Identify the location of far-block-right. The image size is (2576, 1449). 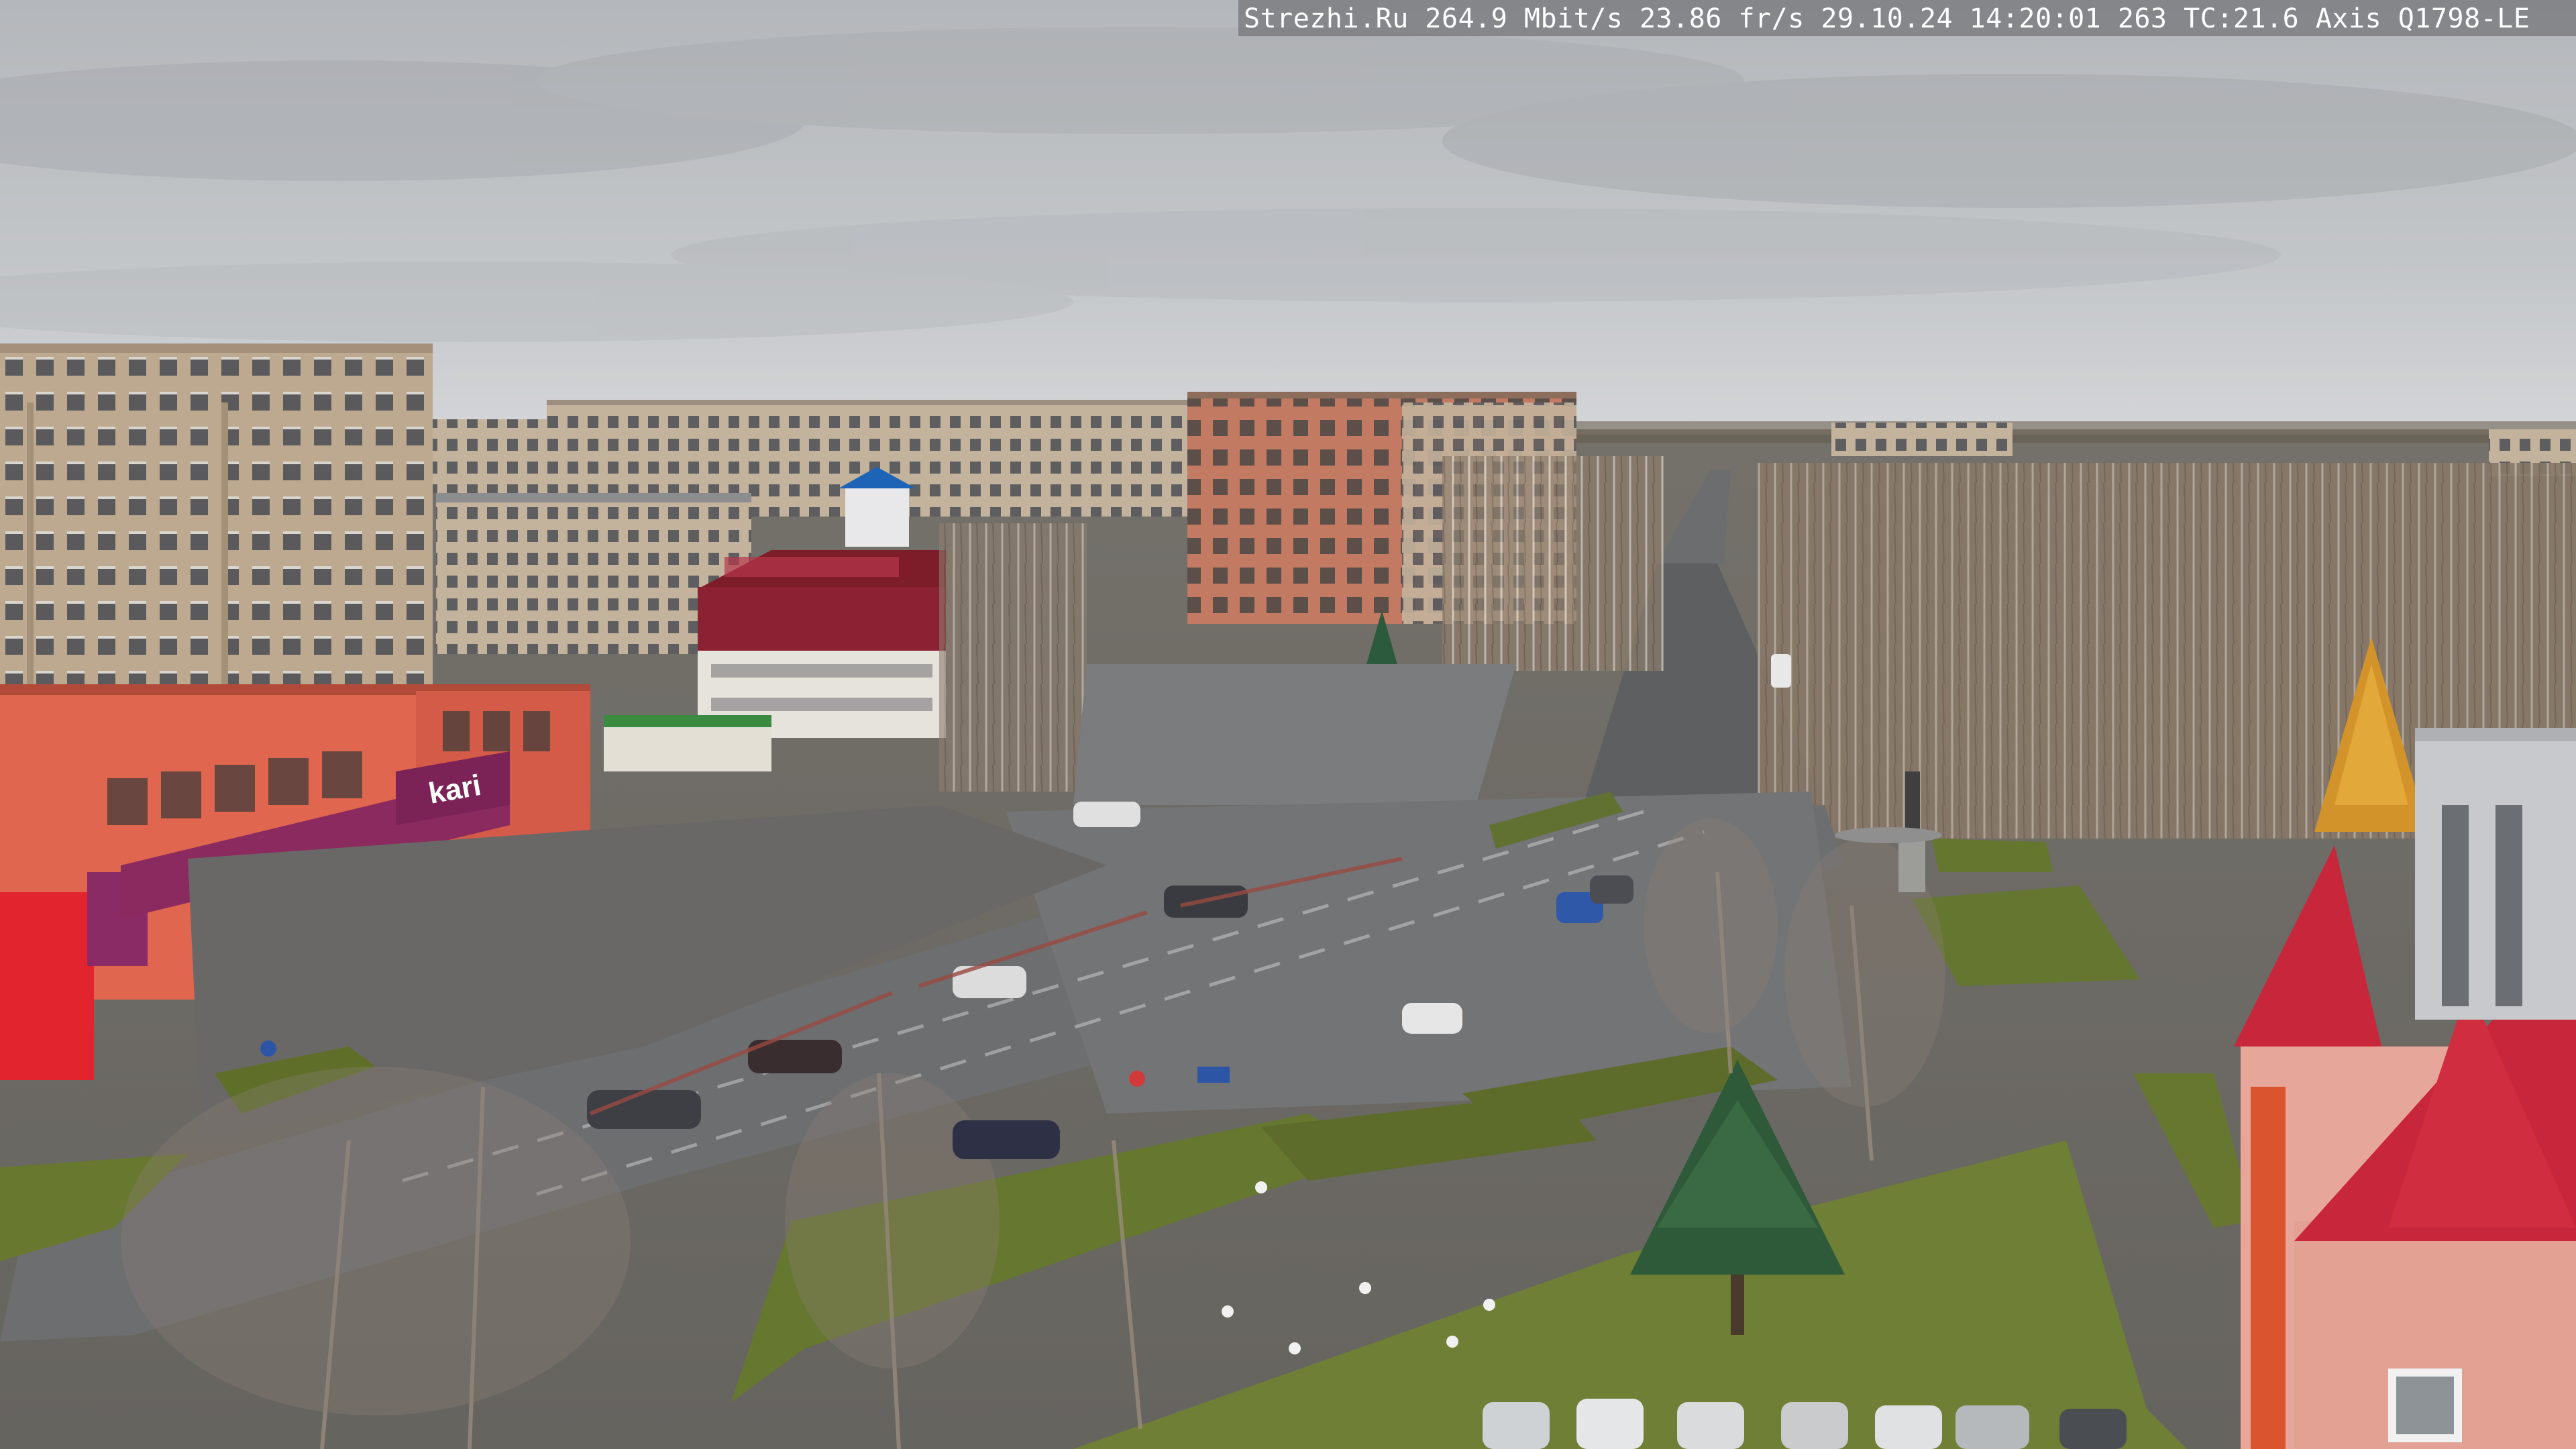
(1921, 439).